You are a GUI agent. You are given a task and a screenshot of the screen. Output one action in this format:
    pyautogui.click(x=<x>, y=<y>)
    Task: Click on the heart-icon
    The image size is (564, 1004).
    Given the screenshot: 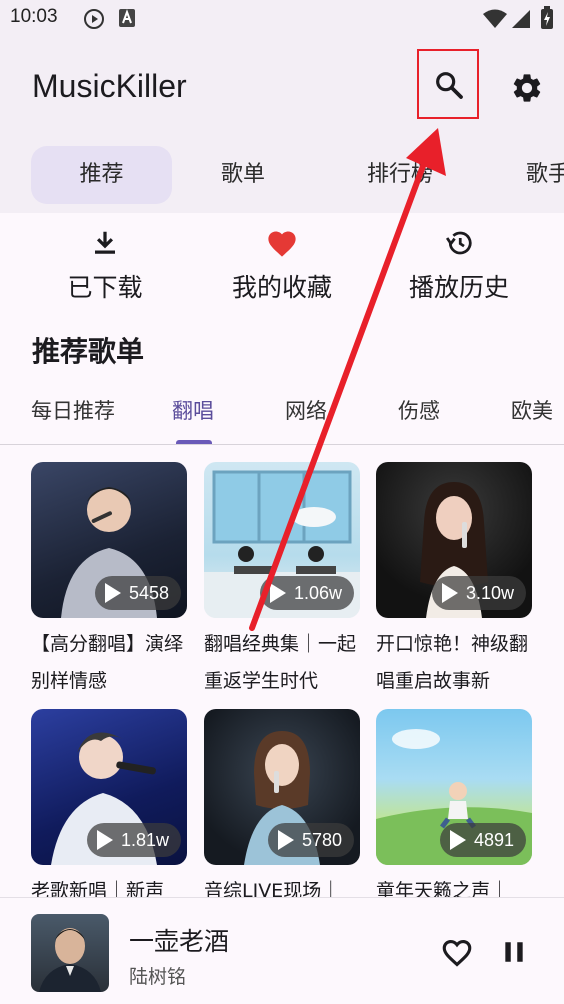 What is the action you would take?
    pyautogui.click(x=282, y=244)
    